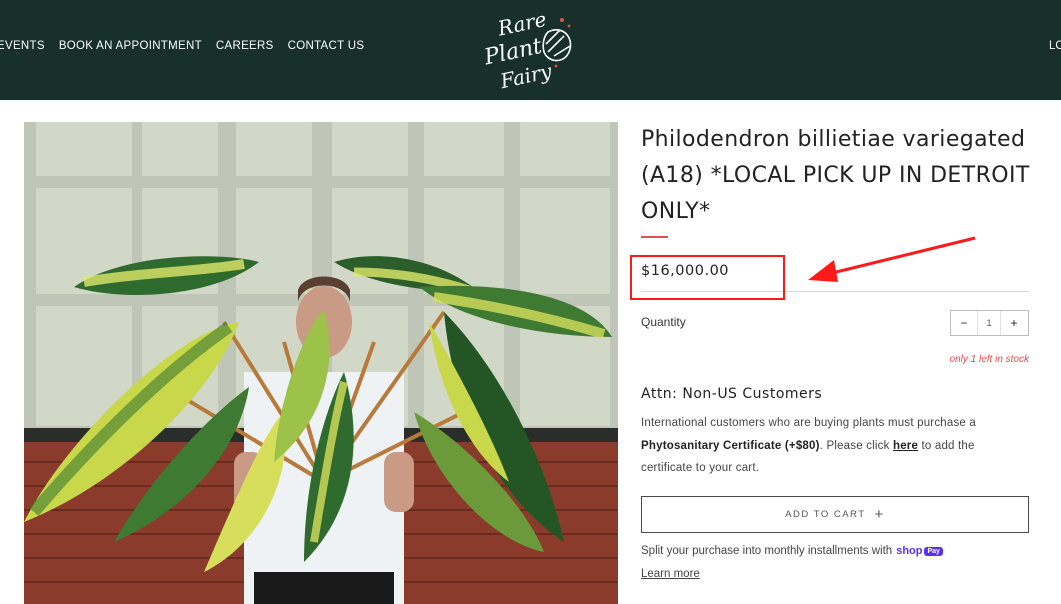 Image resolution: width=1061 pixels, height=604 pixels. I want to click on nav-book-appointment: BOOK AN APPOINTMENT, so click(130, 46).